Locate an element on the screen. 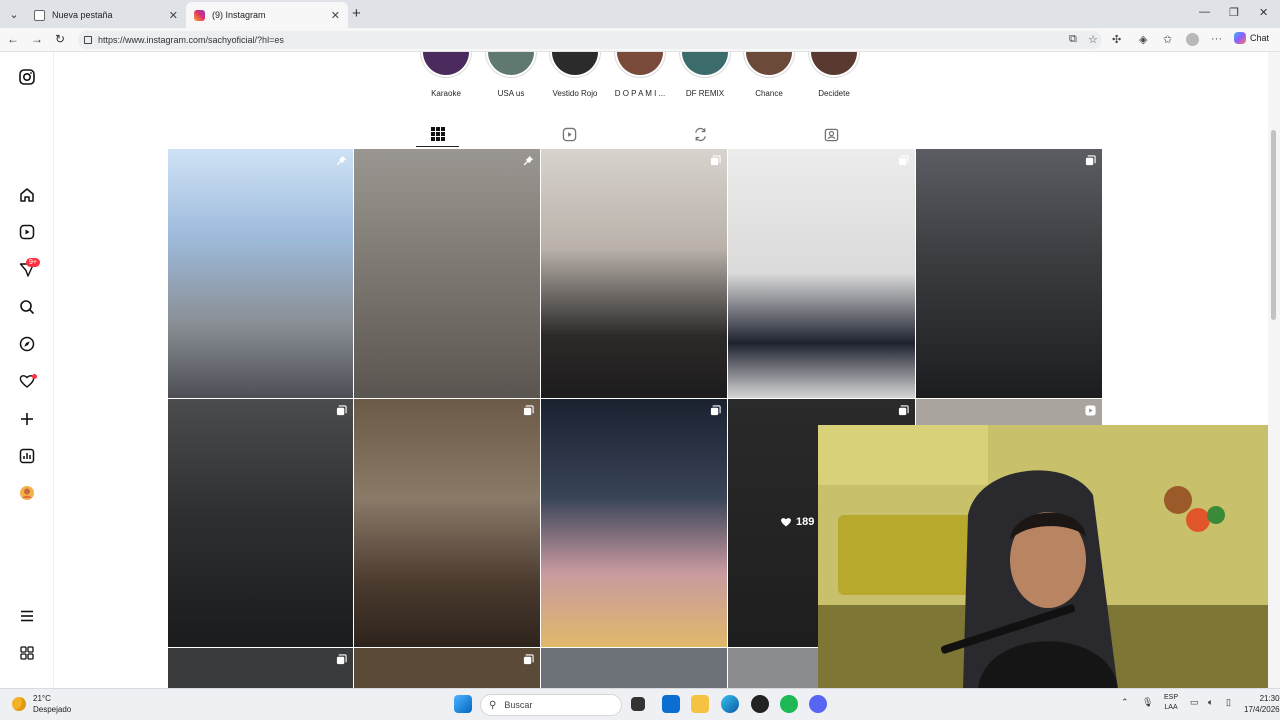 This screenshot has width=1280, height=720. dashboard-icon is located at coordinates (27, 456).